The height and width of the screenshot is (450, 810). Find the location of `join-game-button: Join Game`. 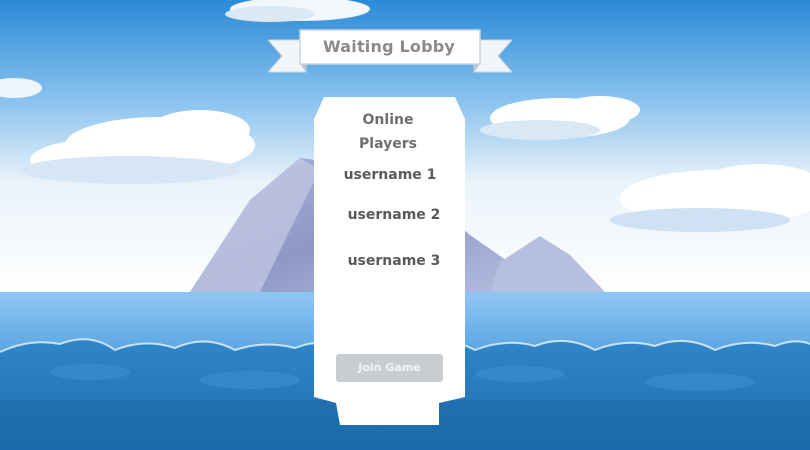

join-game-button: Join Game is located at coordinates (389, 368).